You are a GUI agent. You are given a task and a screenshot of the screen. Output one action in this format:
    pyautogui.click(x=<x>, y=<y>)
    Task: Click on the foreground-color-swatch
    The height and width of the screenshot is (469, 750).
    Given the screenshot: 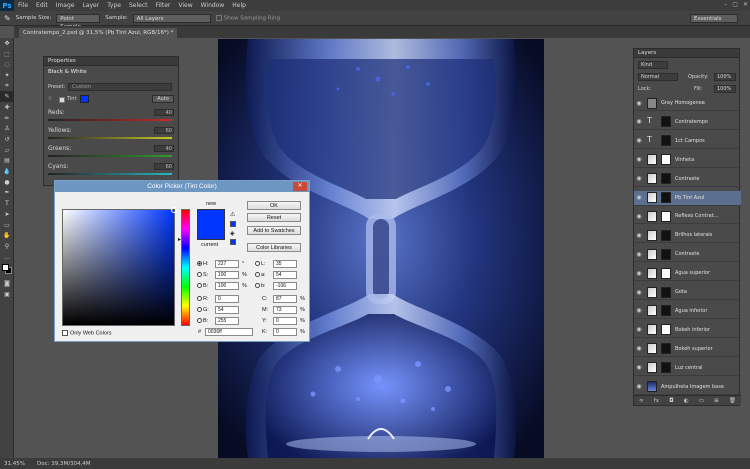 What is the action you would take?
    pyautogui.click(x=5, y=268)
    